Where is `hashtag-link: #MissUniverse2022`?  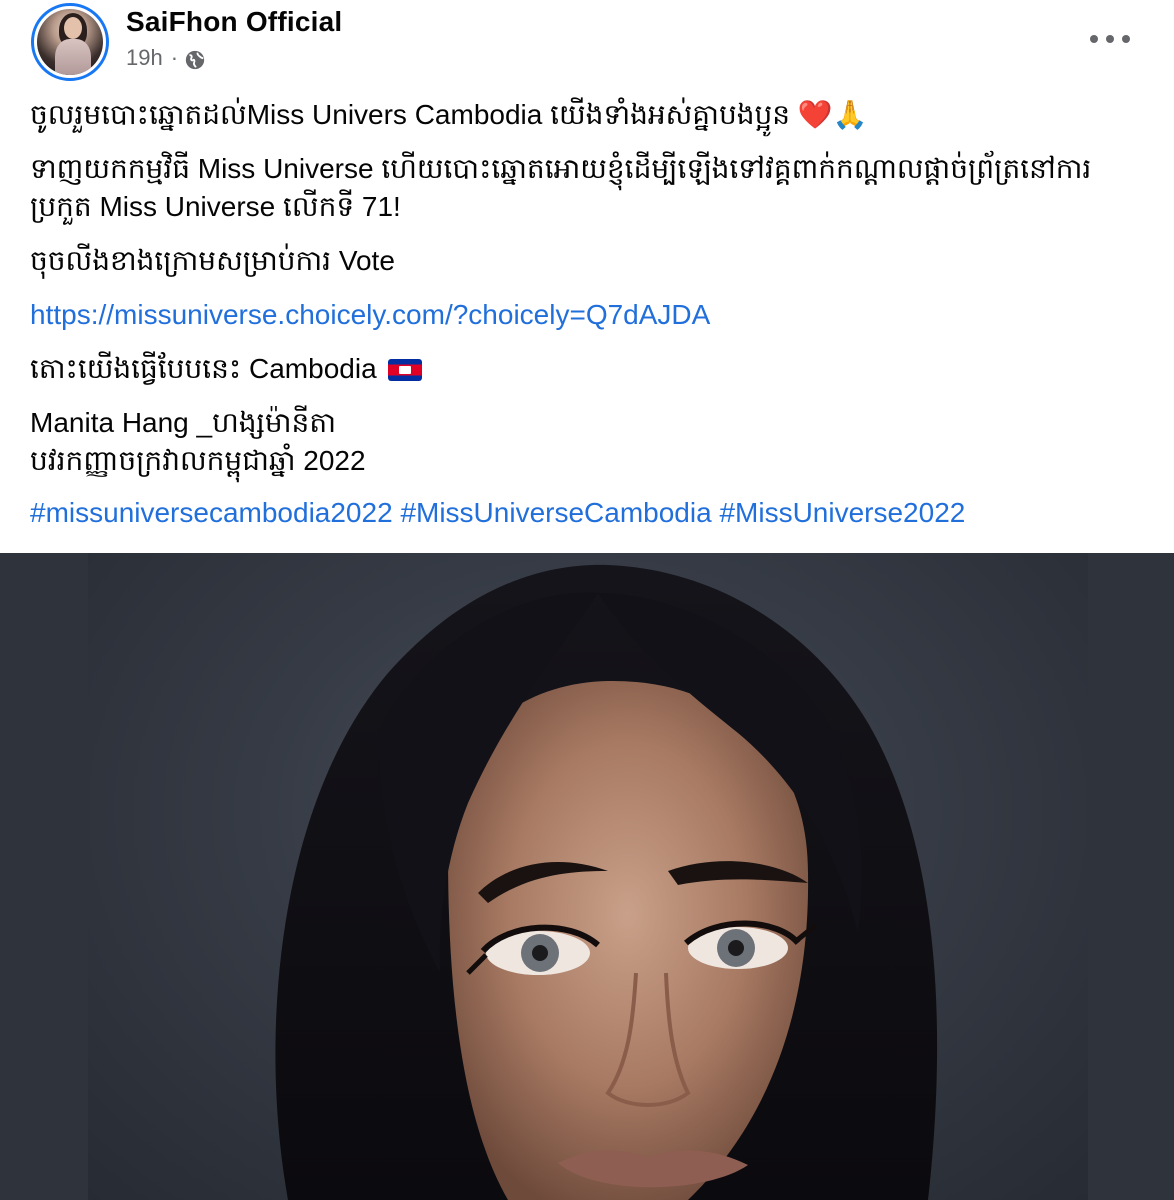 hashtag-link: #MissUniverse2022 is located at coordinates (842, 512).